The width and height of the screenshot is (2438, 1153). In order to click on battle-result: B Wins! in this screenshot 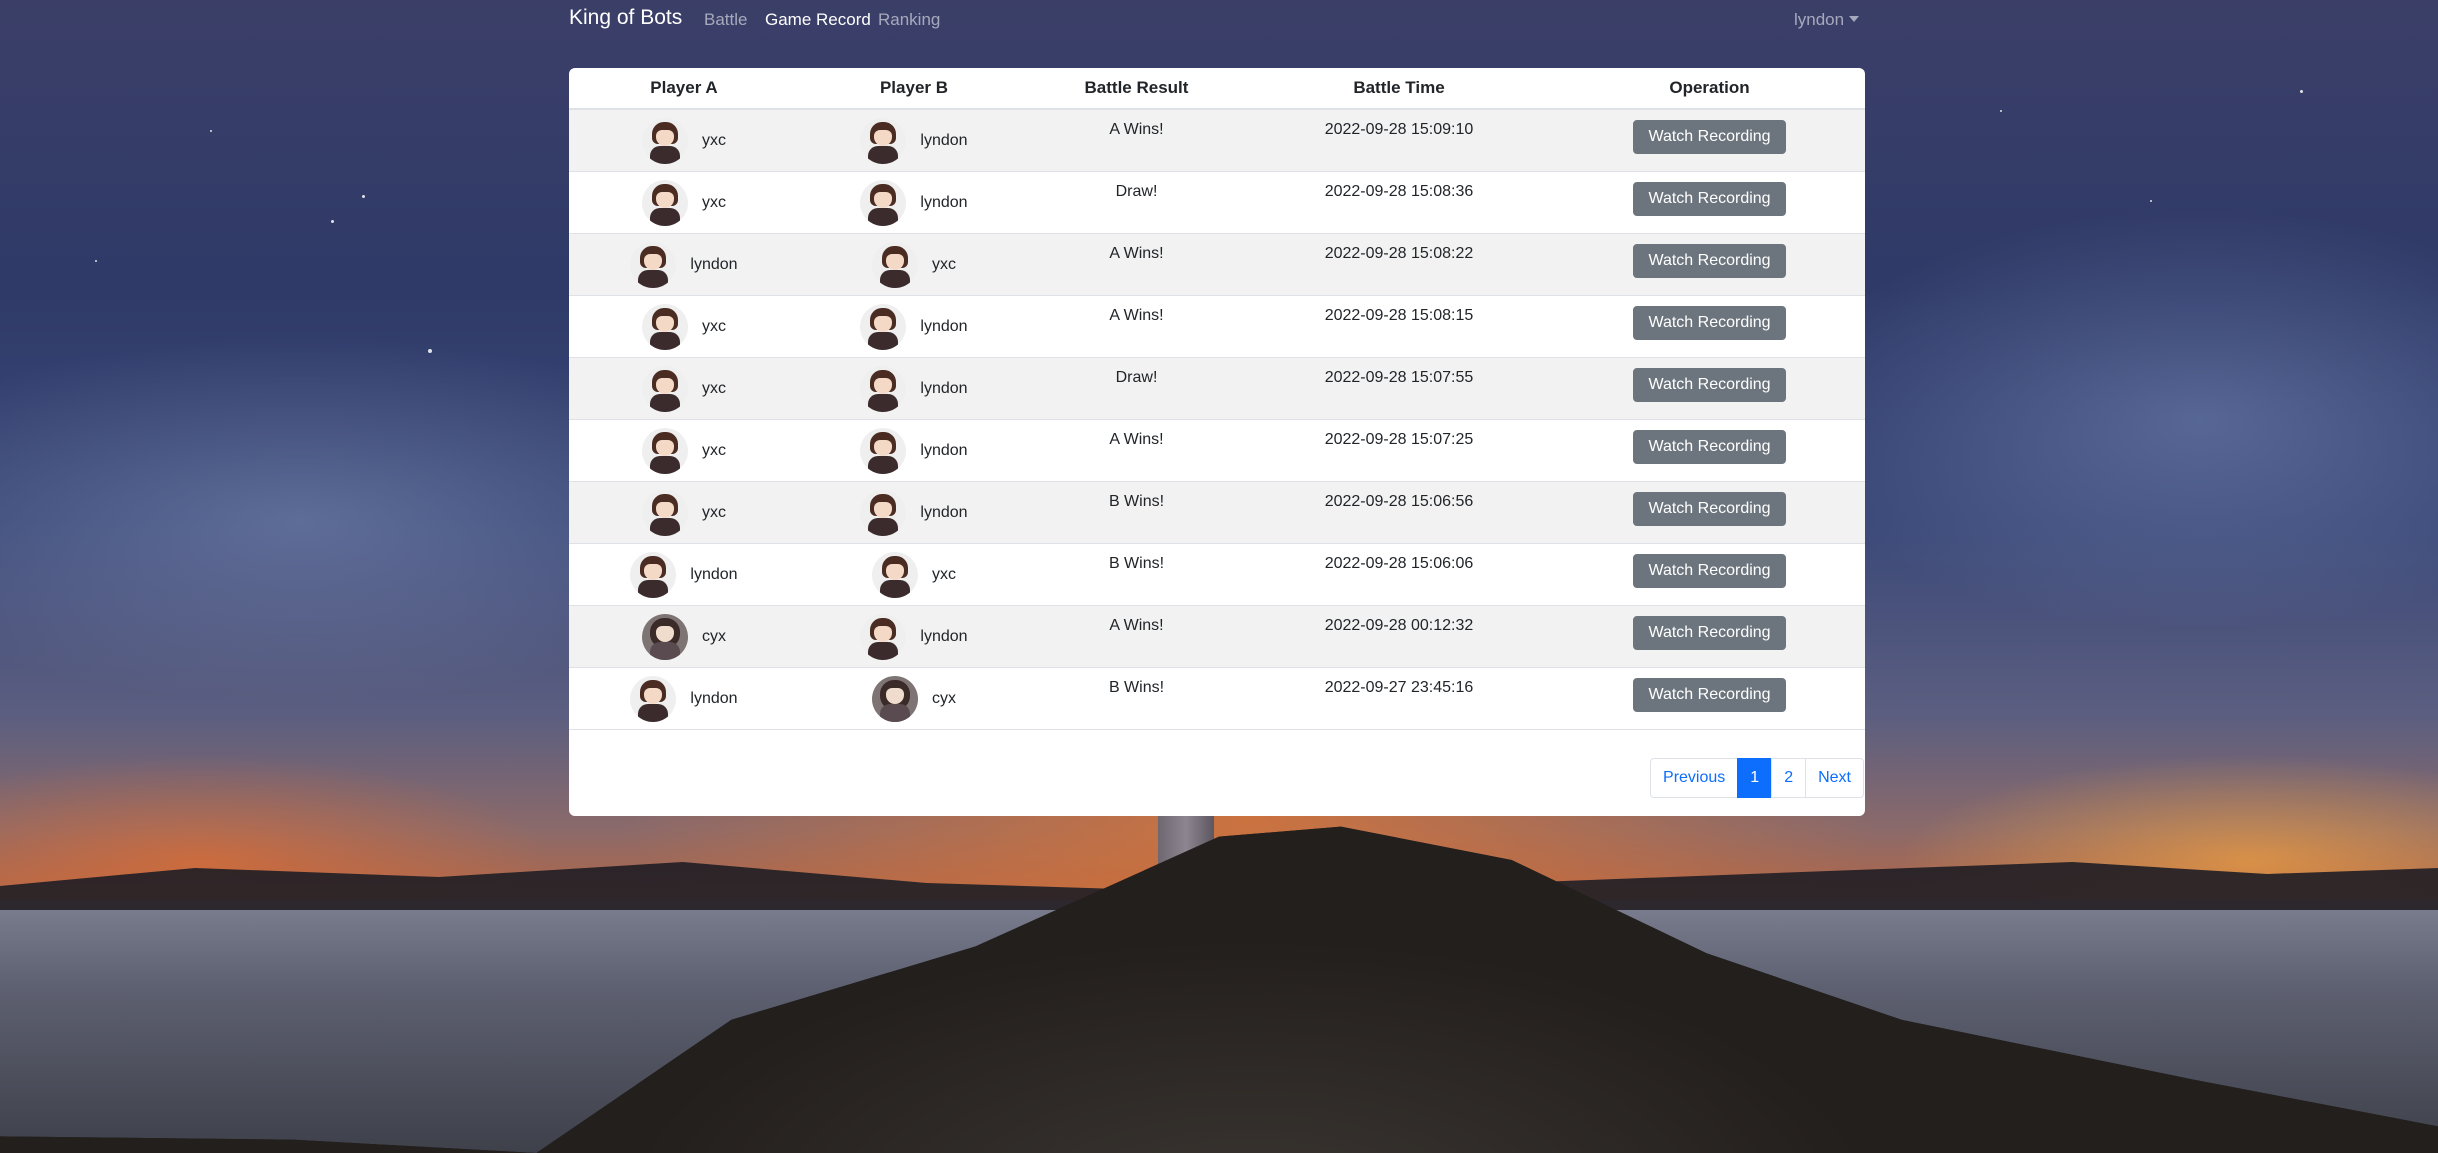, I will do `click(1136, 501)`.